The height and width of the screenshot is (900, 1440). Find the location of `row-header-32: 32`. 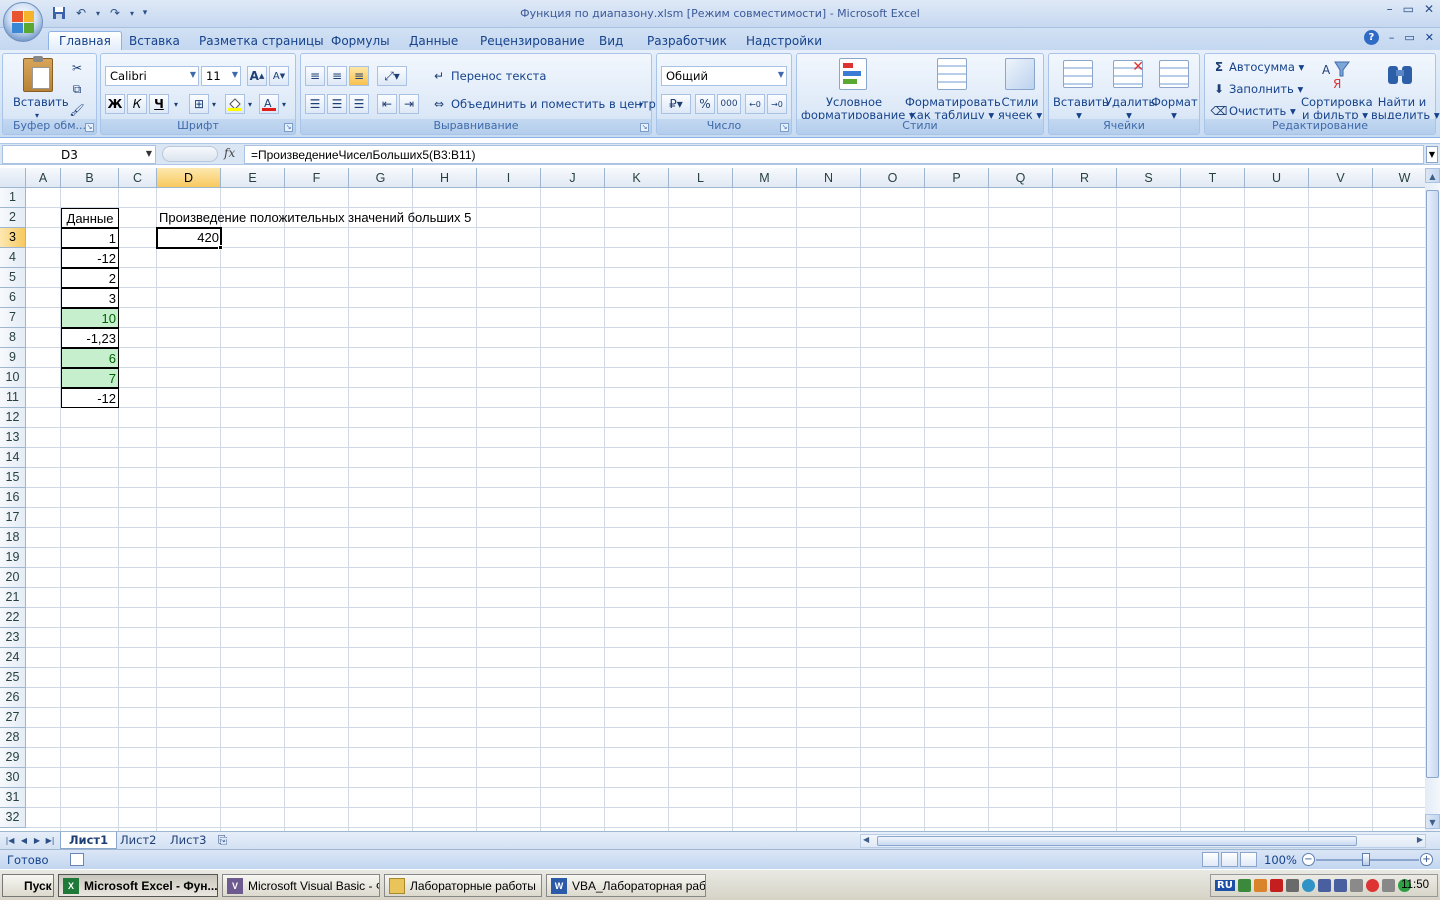

row-header-32: 32 is located at coordinates (13, 818).